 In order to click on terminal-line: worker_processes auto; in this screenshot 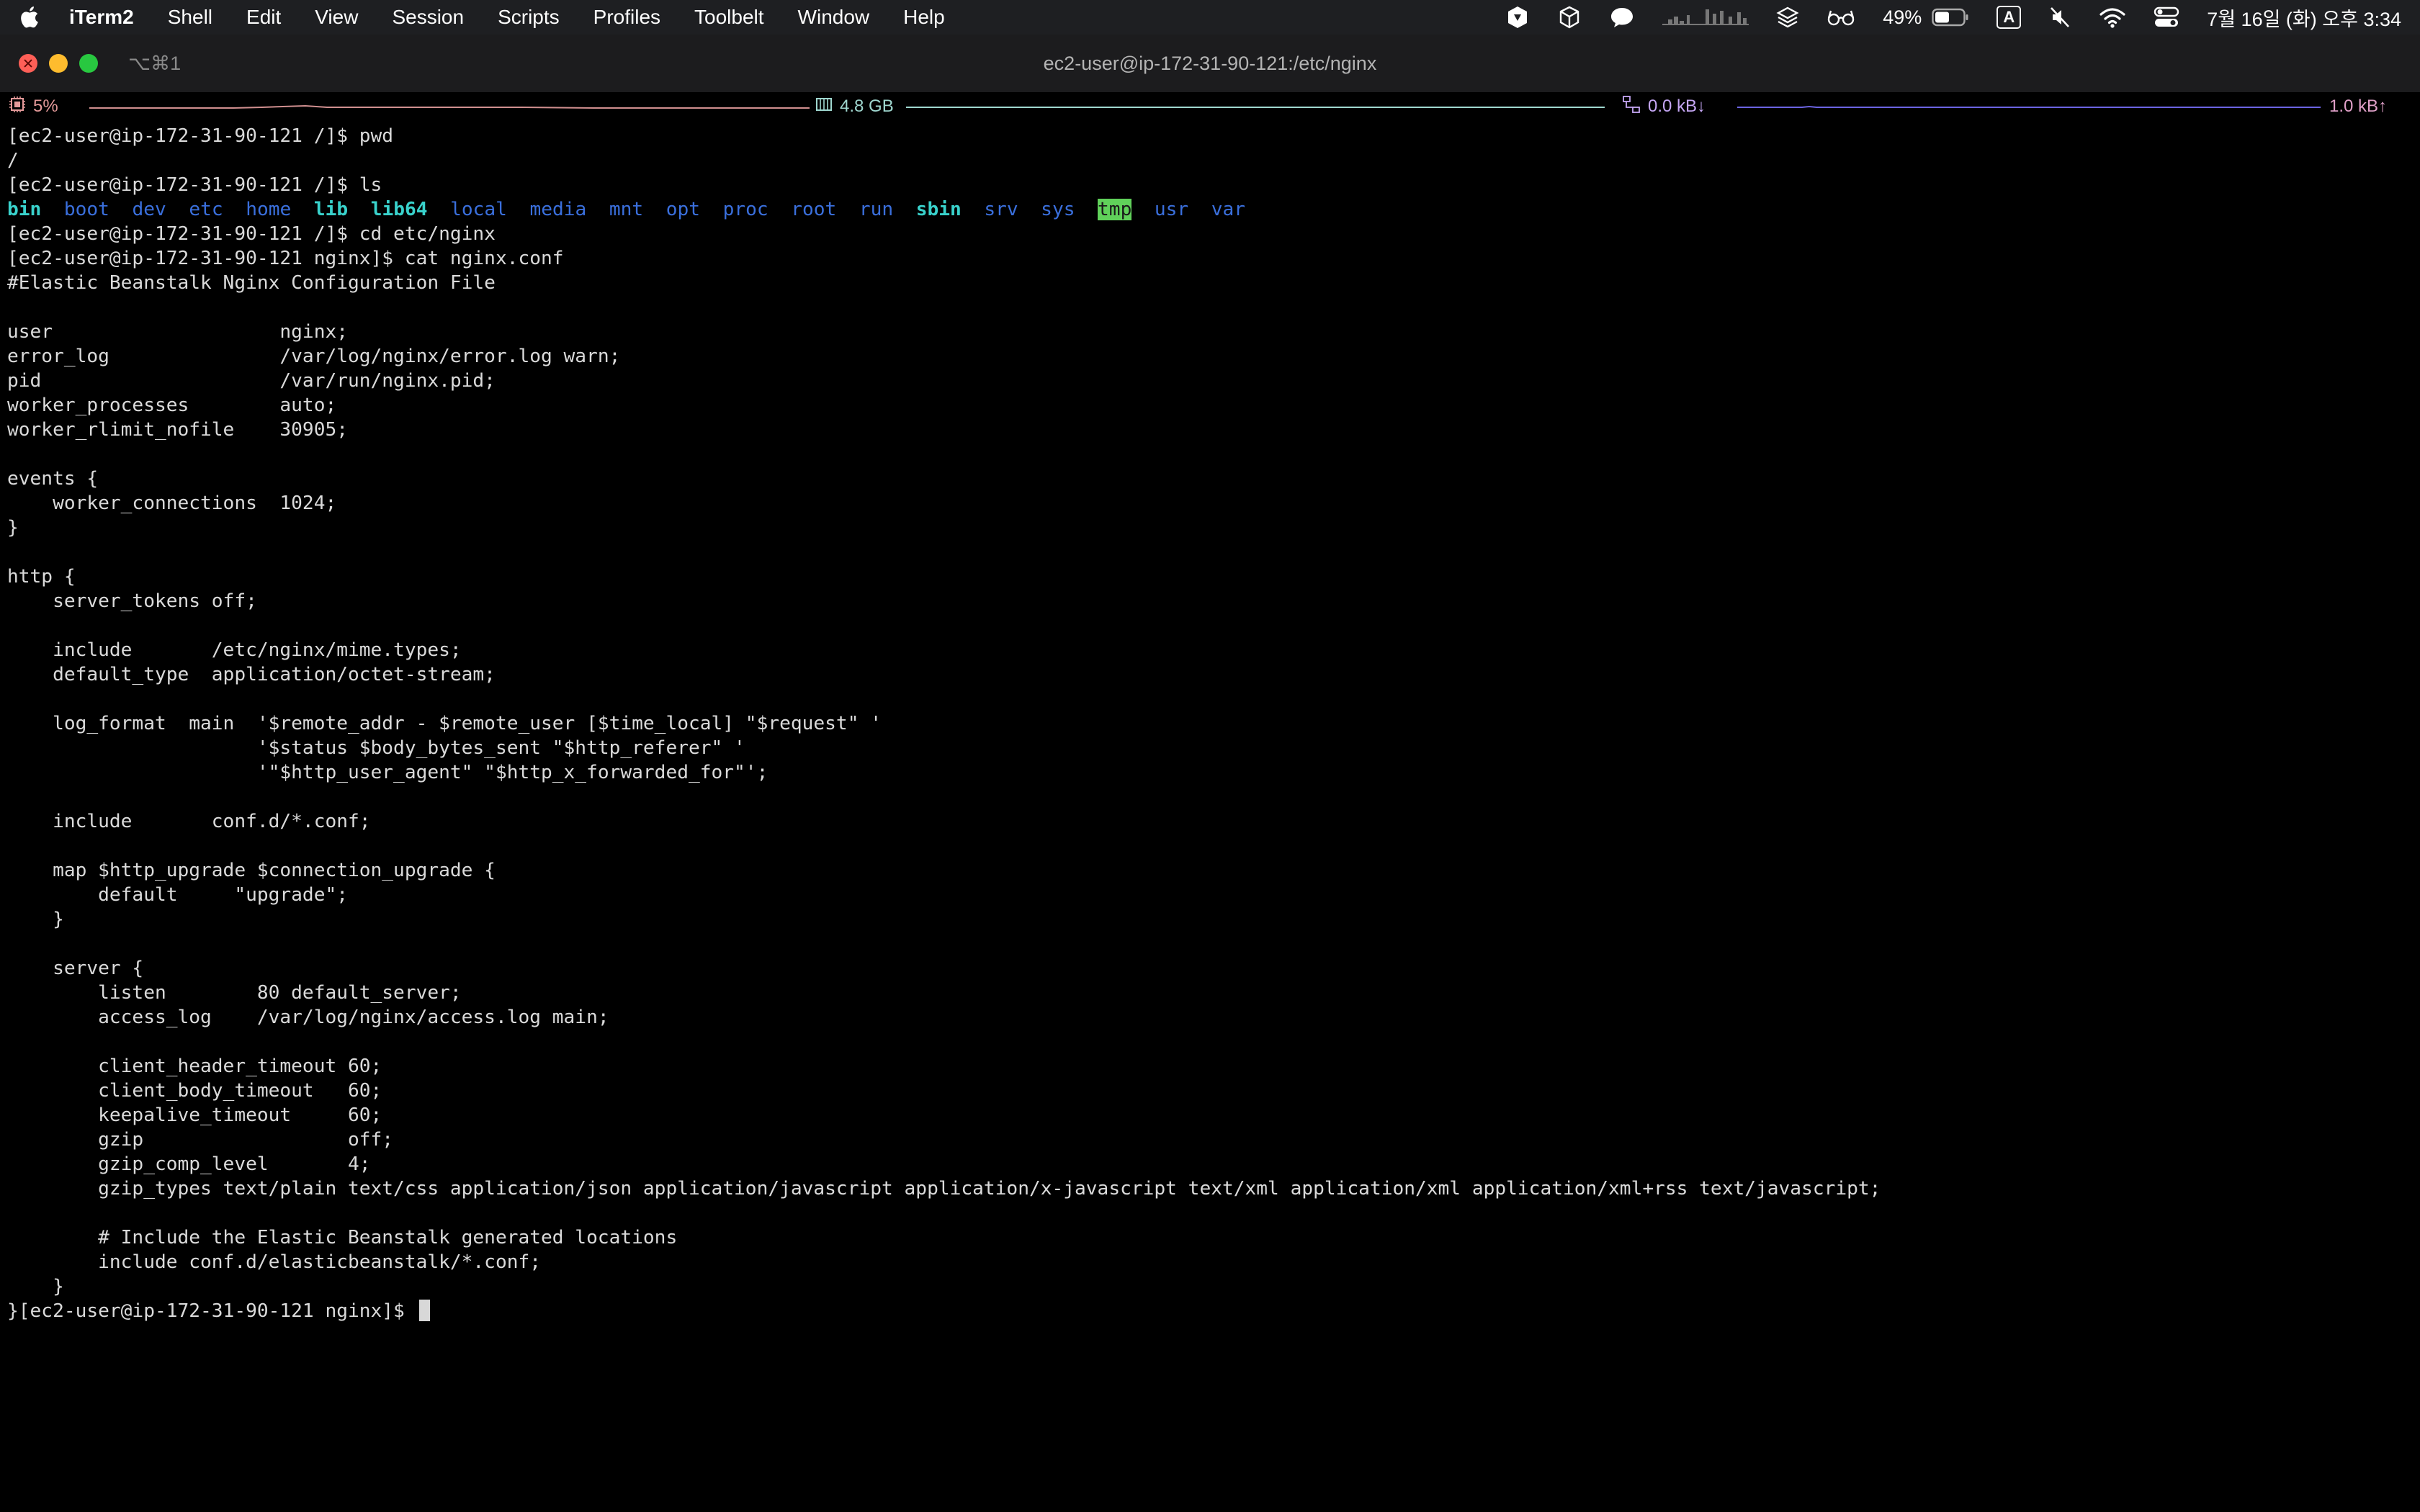, I will do `click(1210, 405)`.